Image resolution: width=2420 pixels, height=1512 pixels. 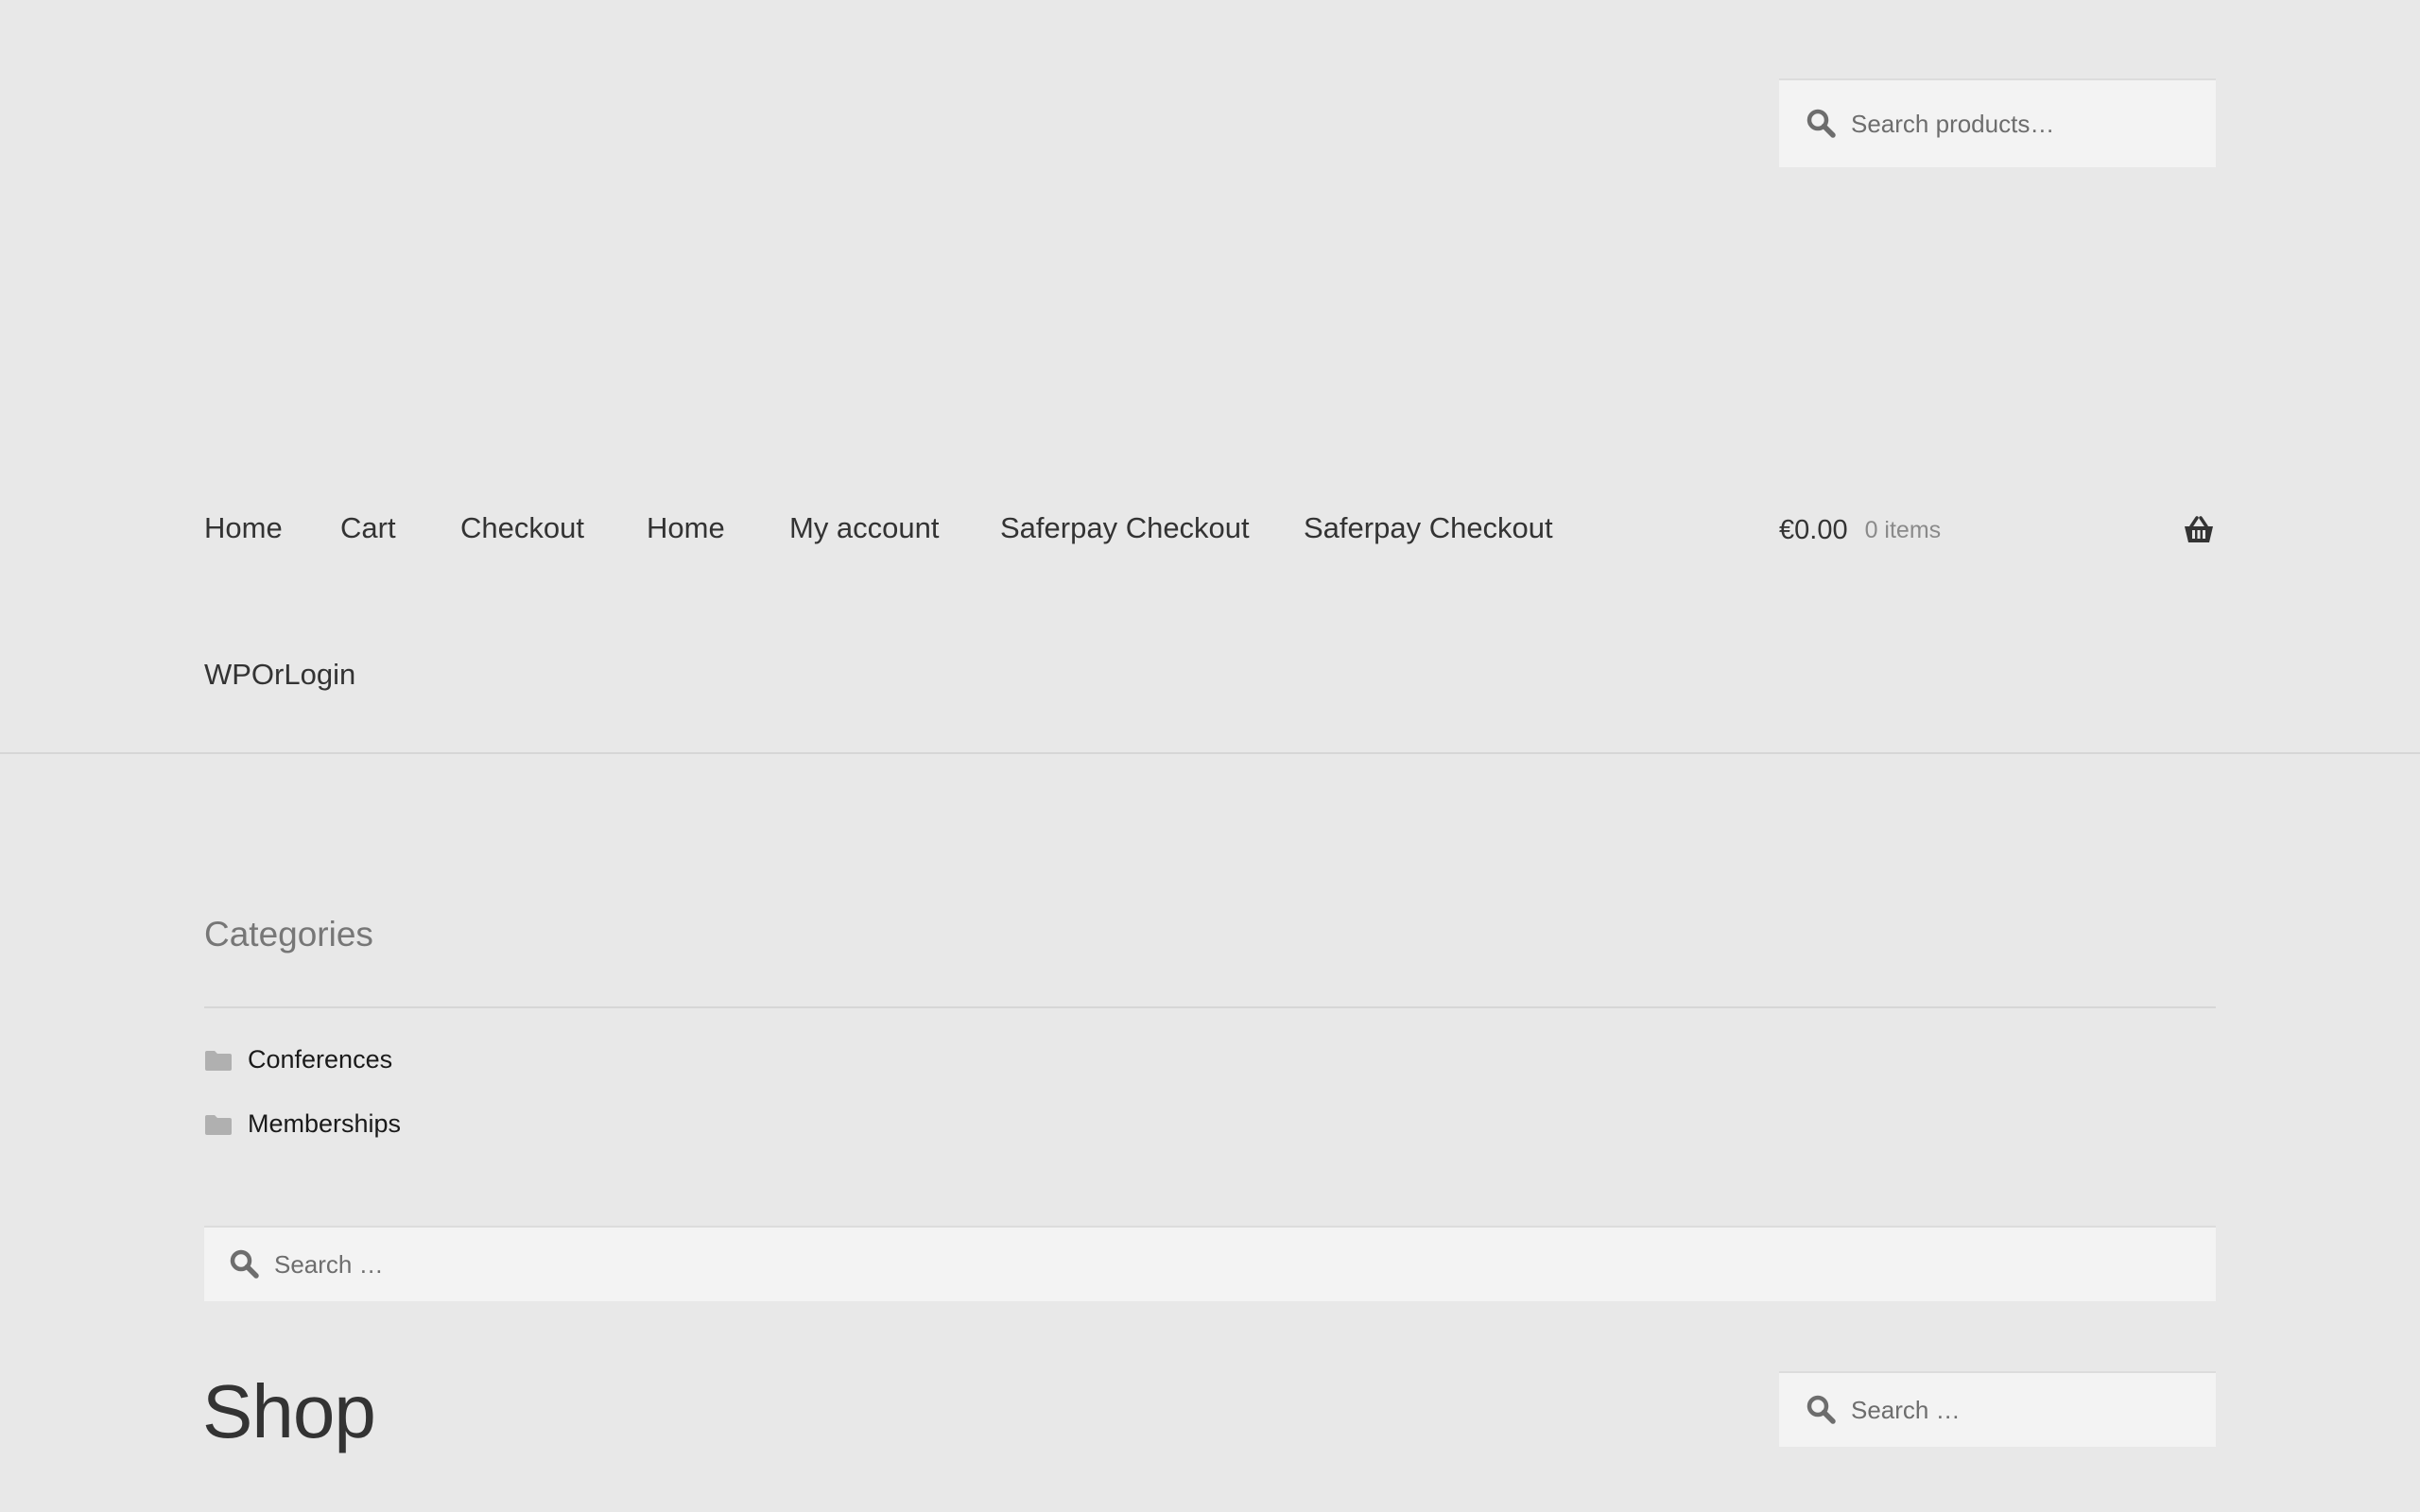 I want to click on page-title: Shop, so click(x=289, y=1411).